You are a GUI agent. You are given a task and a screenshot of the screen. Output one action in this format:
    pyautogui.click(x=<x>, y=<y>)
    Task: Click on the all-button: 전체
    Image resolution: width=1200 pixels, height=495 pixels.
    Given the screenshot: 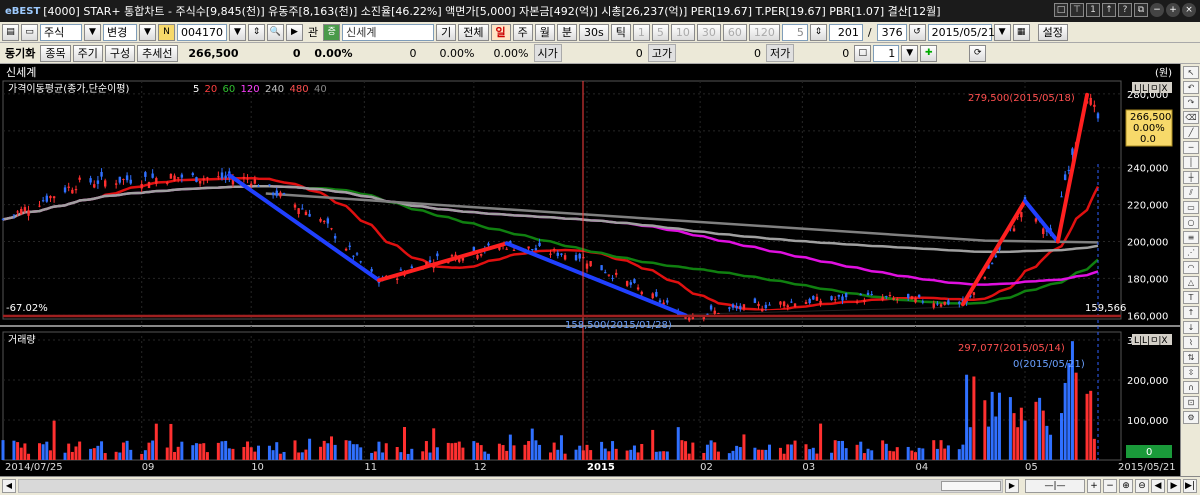 What is the action you would take?
    pyautogui.click(x=473, y=32)
    